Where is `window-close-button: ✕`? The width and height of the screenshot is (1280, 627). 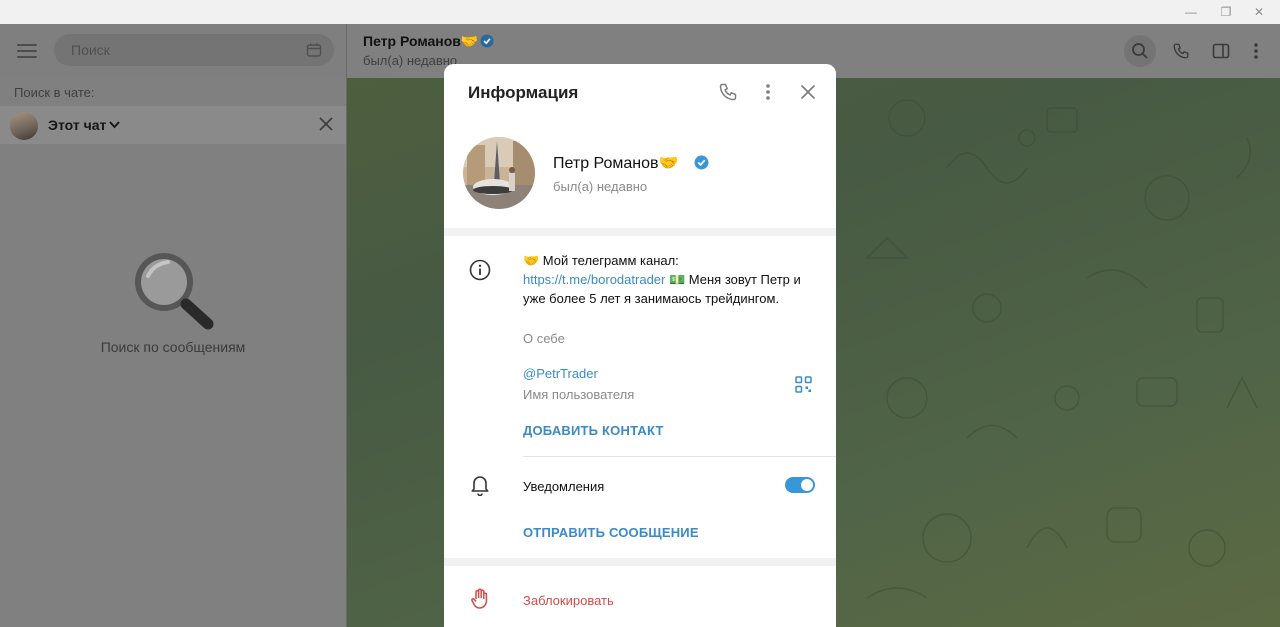
window-close-button: ✕ is located at coordinates (1259, 12).